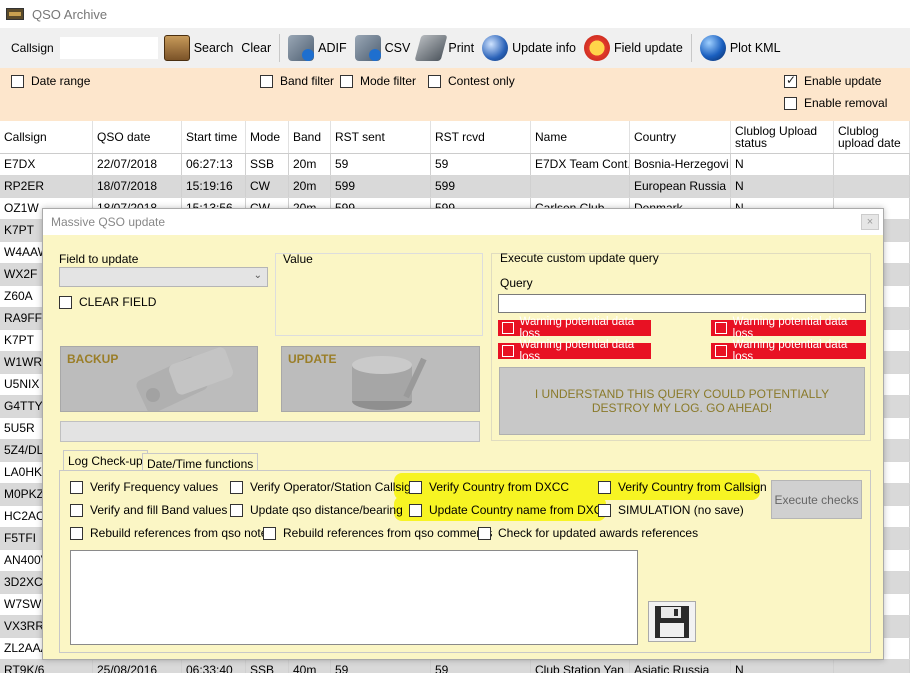  Describe the element at coordinates (680, 137) in the screenshot. I see `column-header: Country` at that location.